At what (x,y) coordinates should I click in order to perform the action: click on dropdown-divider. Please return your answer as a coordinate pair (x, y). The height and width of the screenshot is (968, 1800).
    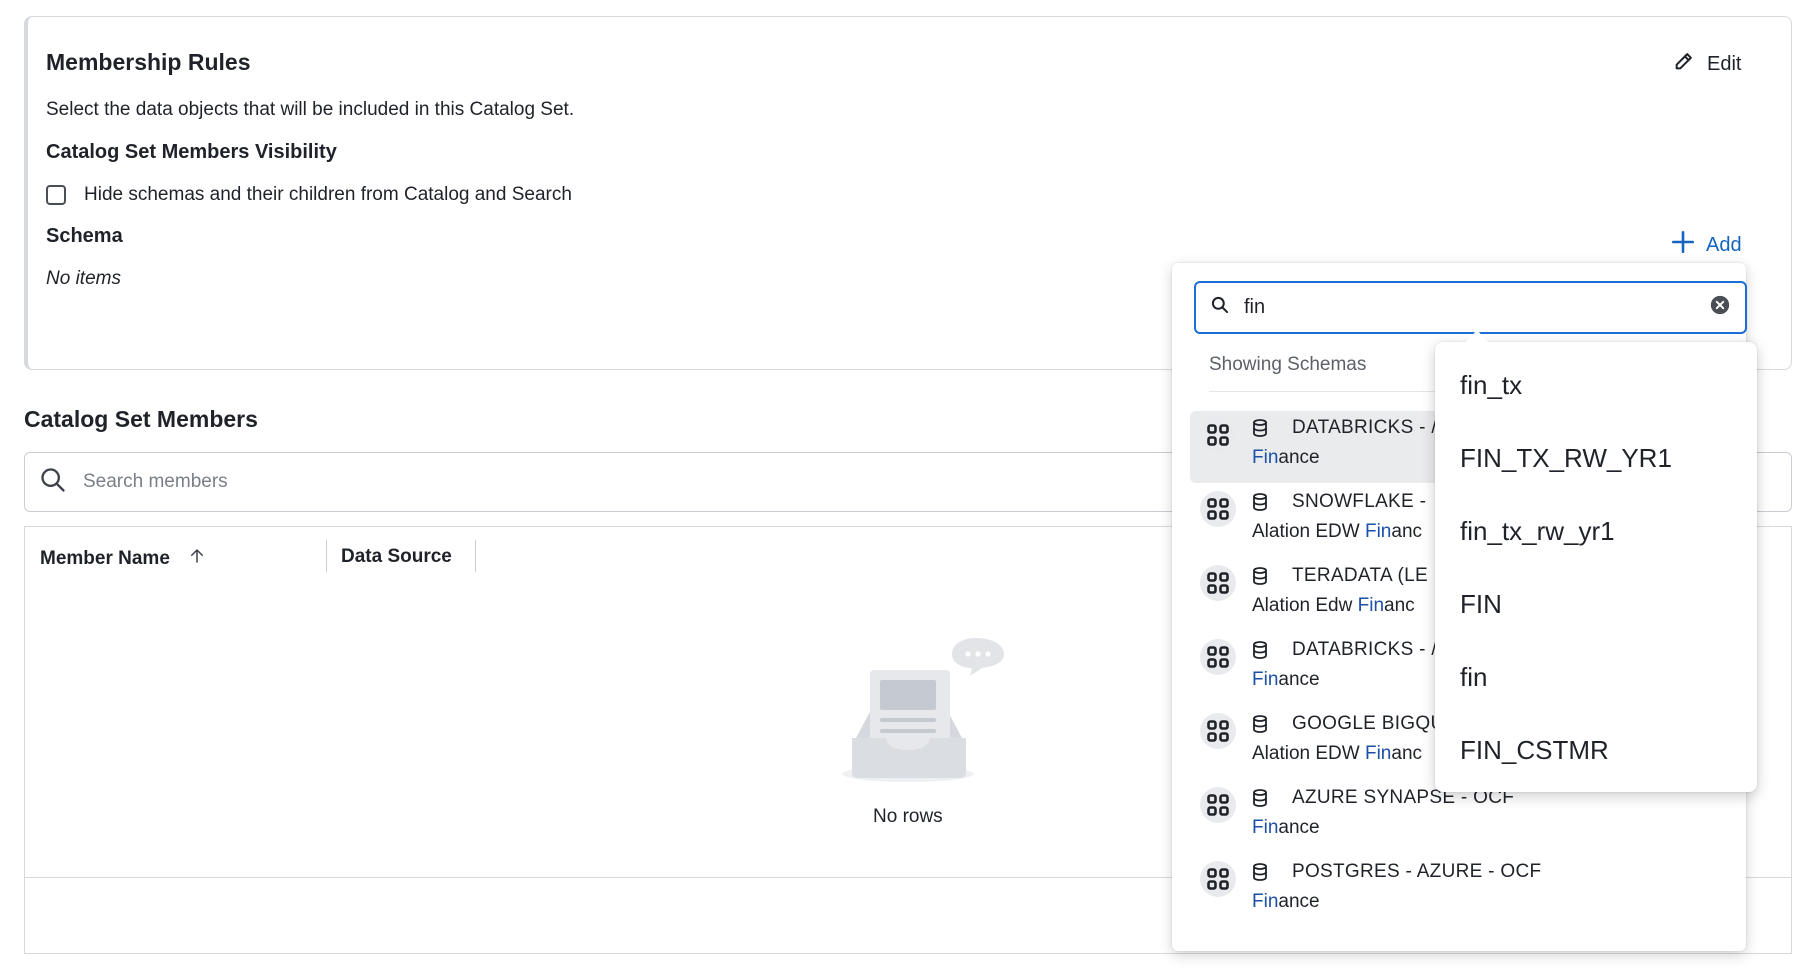
    Looking at the image, I should click on (1324, 391).